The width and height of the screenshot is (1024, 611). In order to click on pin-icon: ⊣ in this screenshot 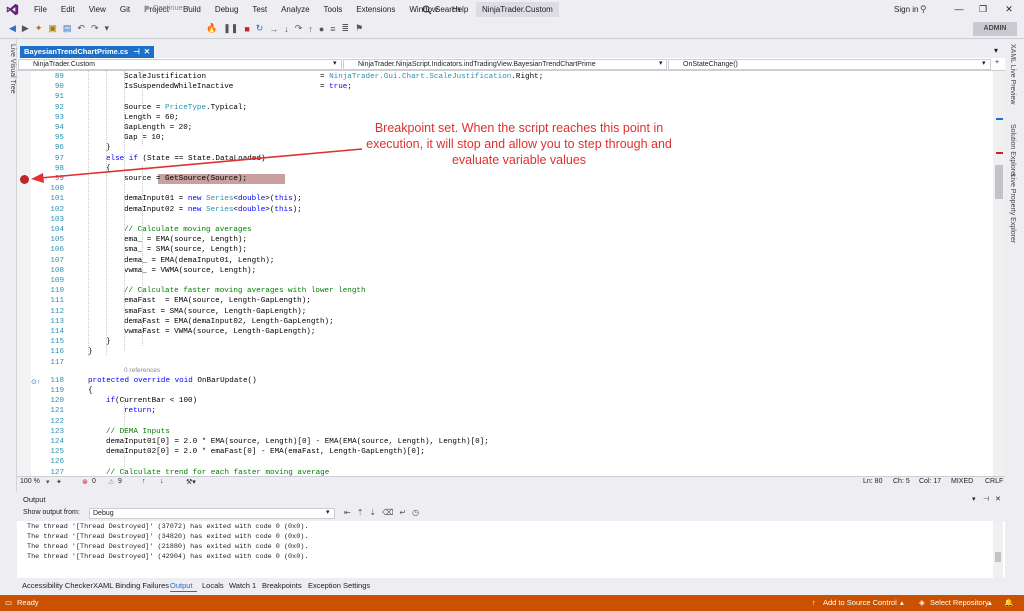, I will do `click(136, 52)`.